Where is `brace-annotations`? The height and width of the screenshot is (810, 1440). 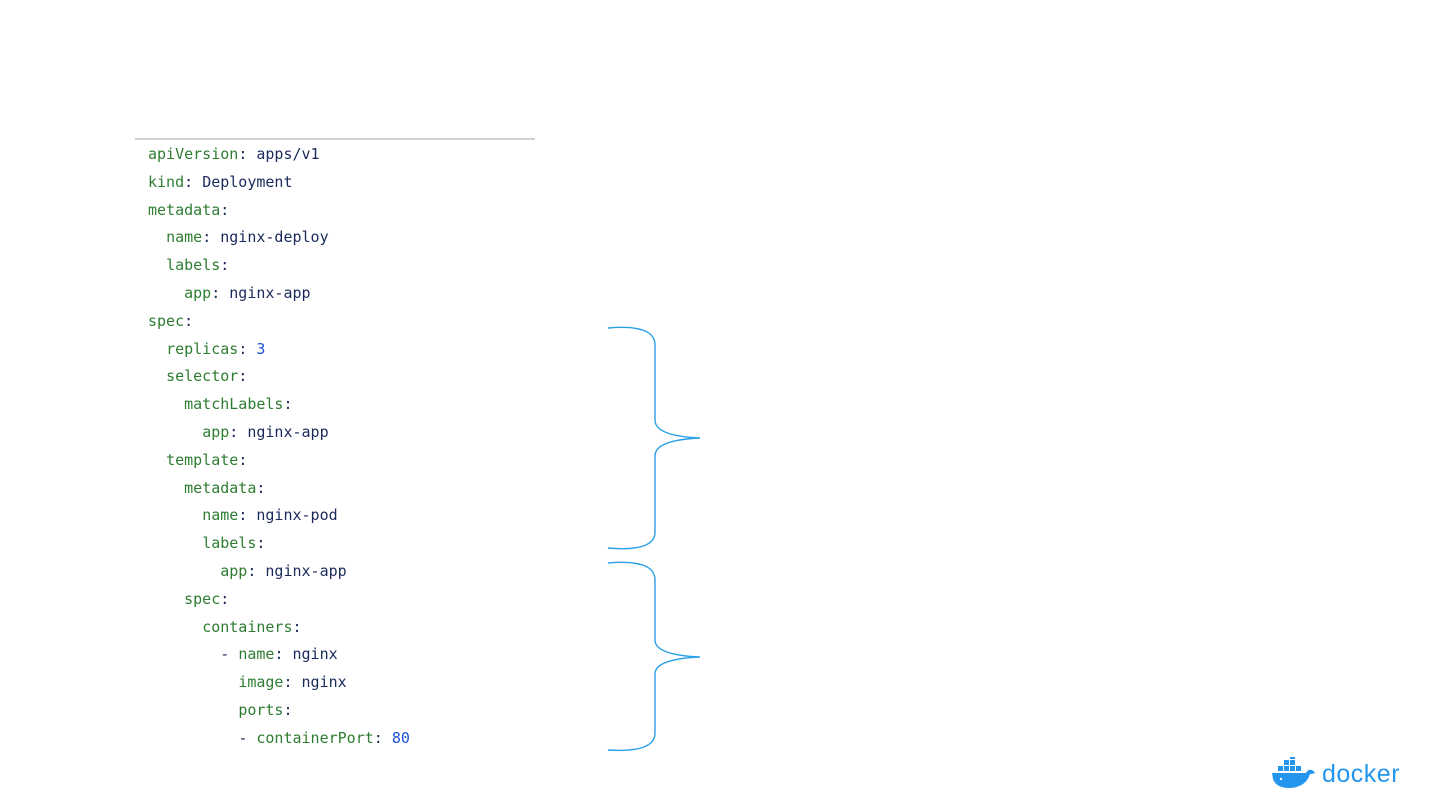 brace-annotations is located at coordinates (654, 539).